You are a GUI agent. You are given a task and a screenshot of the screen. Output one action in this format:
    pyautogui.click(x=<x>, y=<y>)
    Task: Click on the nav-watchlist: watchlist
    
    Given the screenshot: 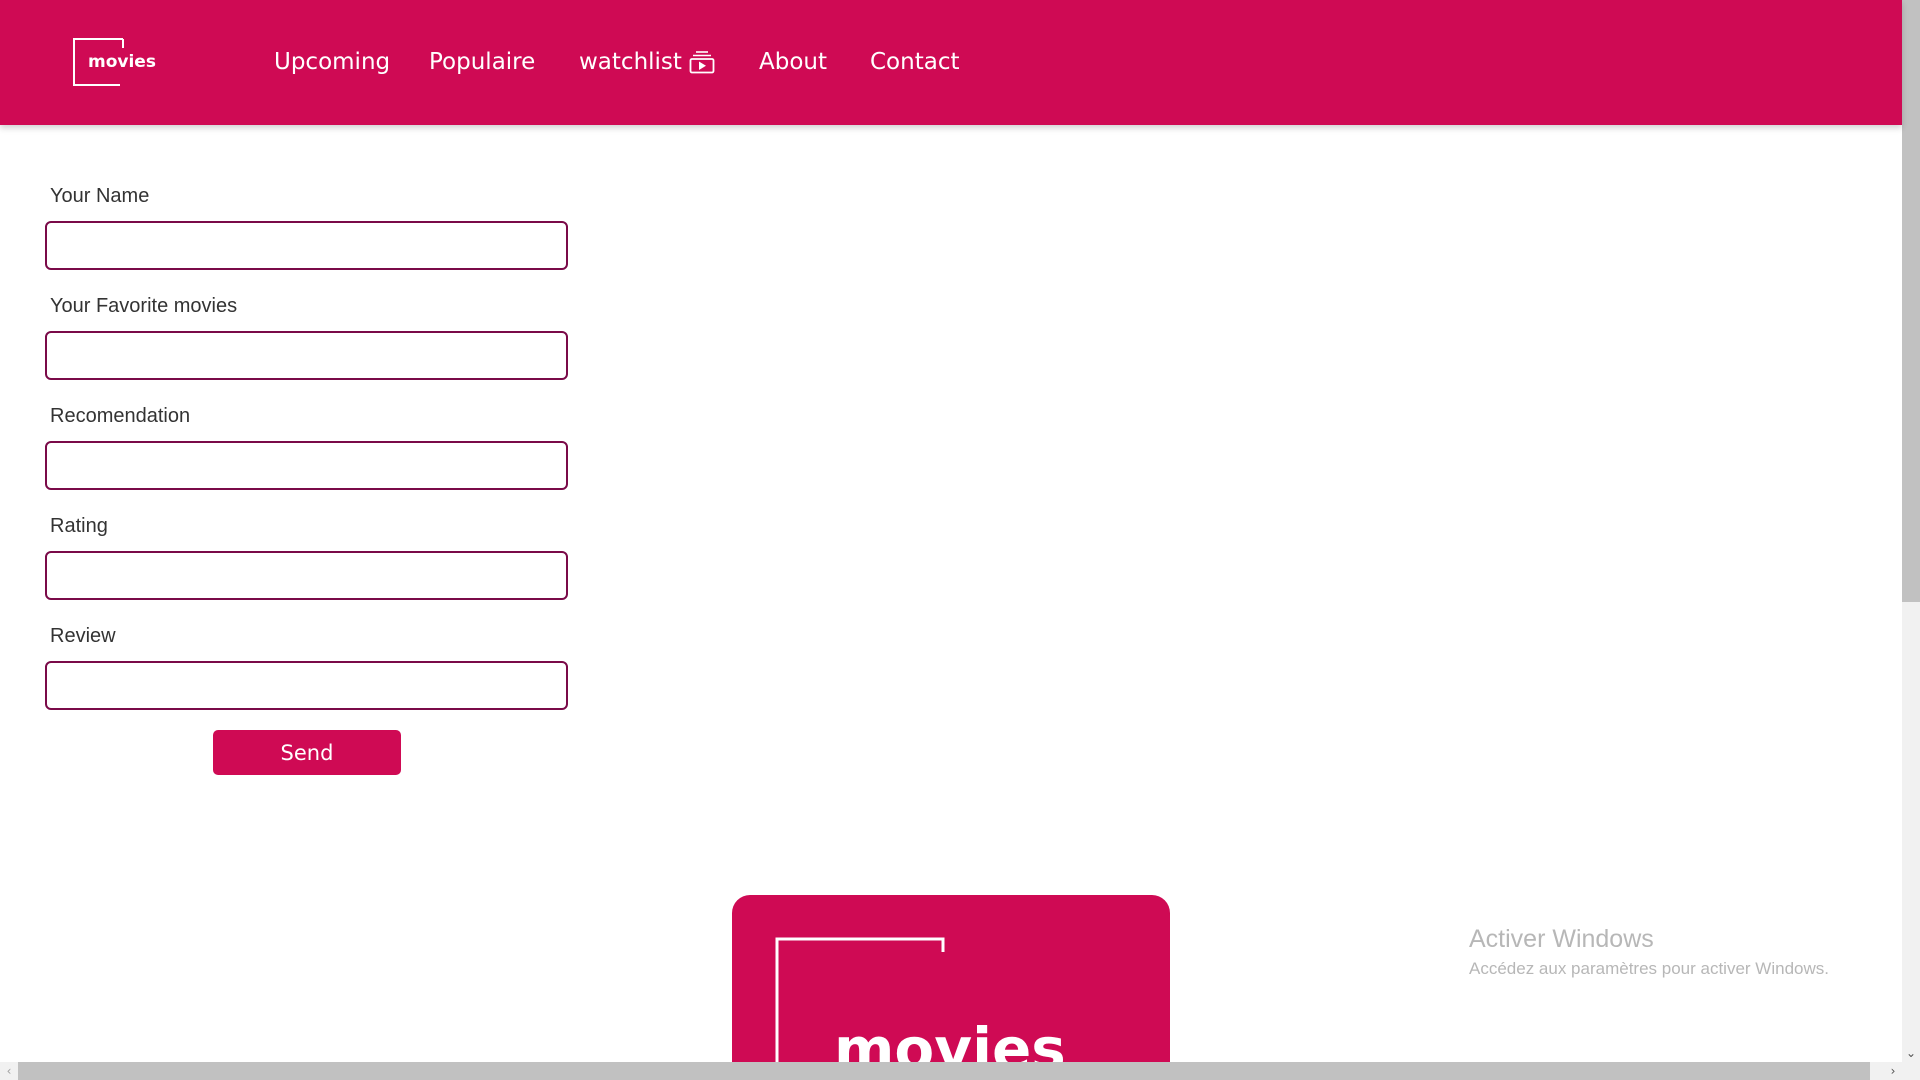 What is the action you would take?
    pyautogui.click(x=630, y=62)
    